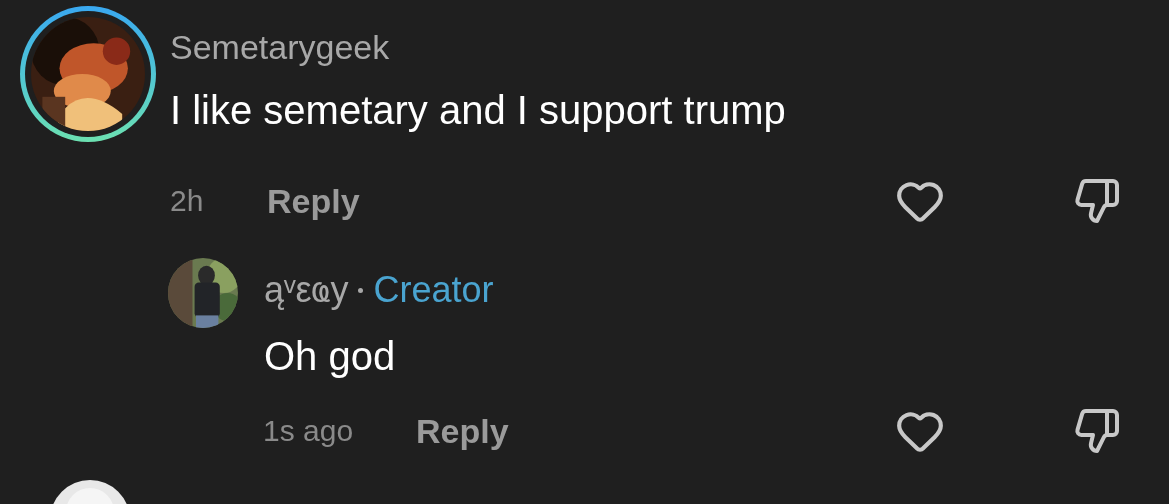  Describe the element at coordinates (478, 47) in the screenshot. I see `username: Semetarygeek` at that location.